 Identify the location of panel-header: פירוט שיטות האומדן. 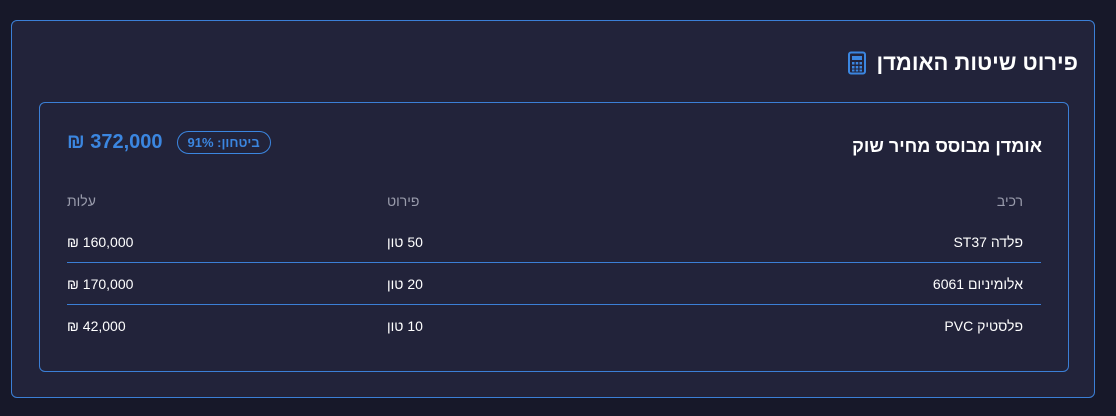
(962, 63).